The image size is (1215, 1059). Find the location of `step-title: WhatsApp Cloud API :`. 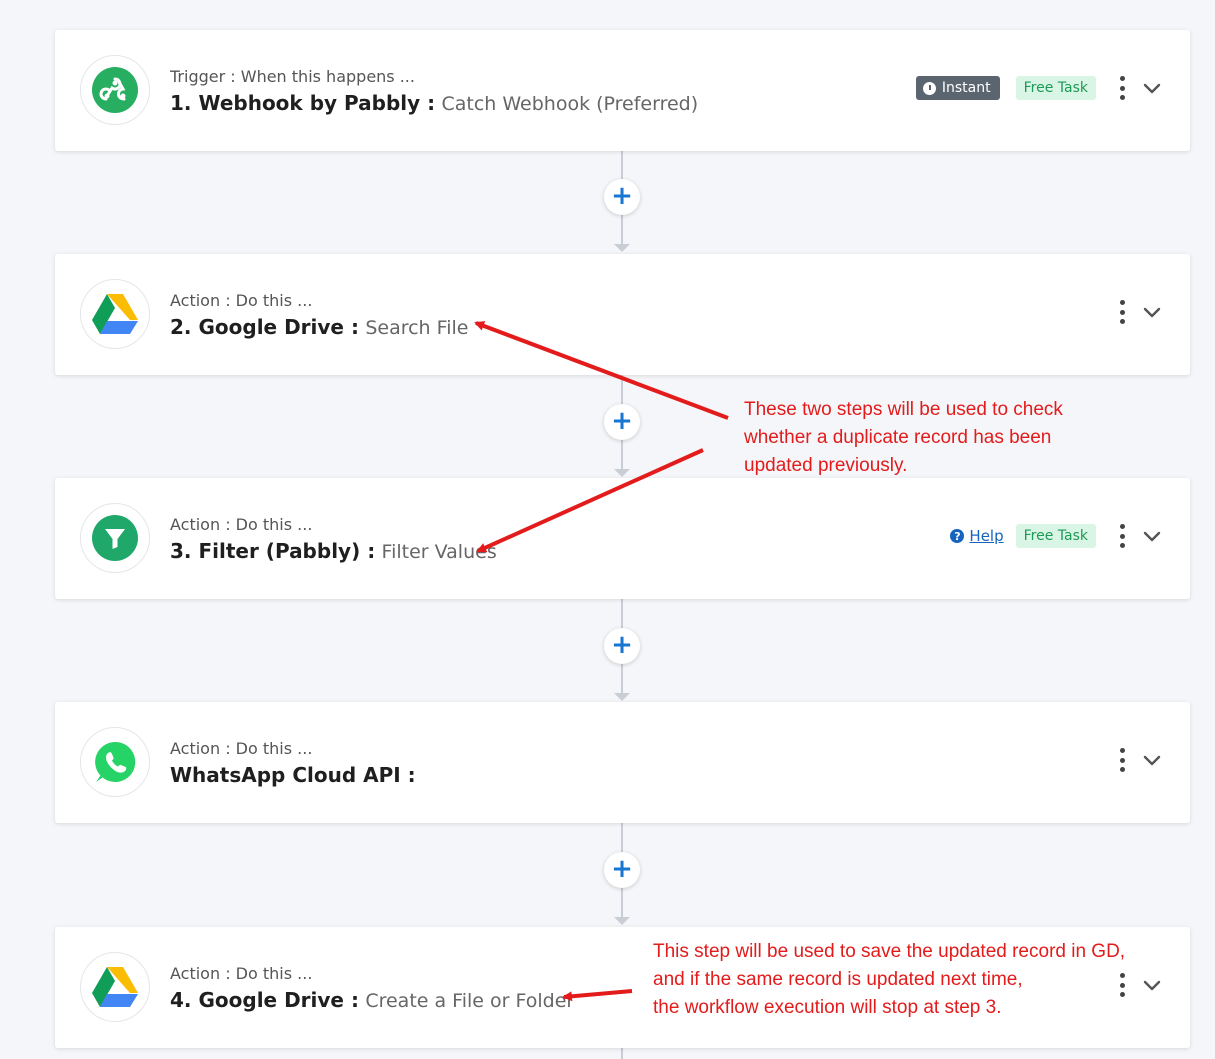

step-title: WhatsApp Cloud API : is located at coordinates (293, 775).